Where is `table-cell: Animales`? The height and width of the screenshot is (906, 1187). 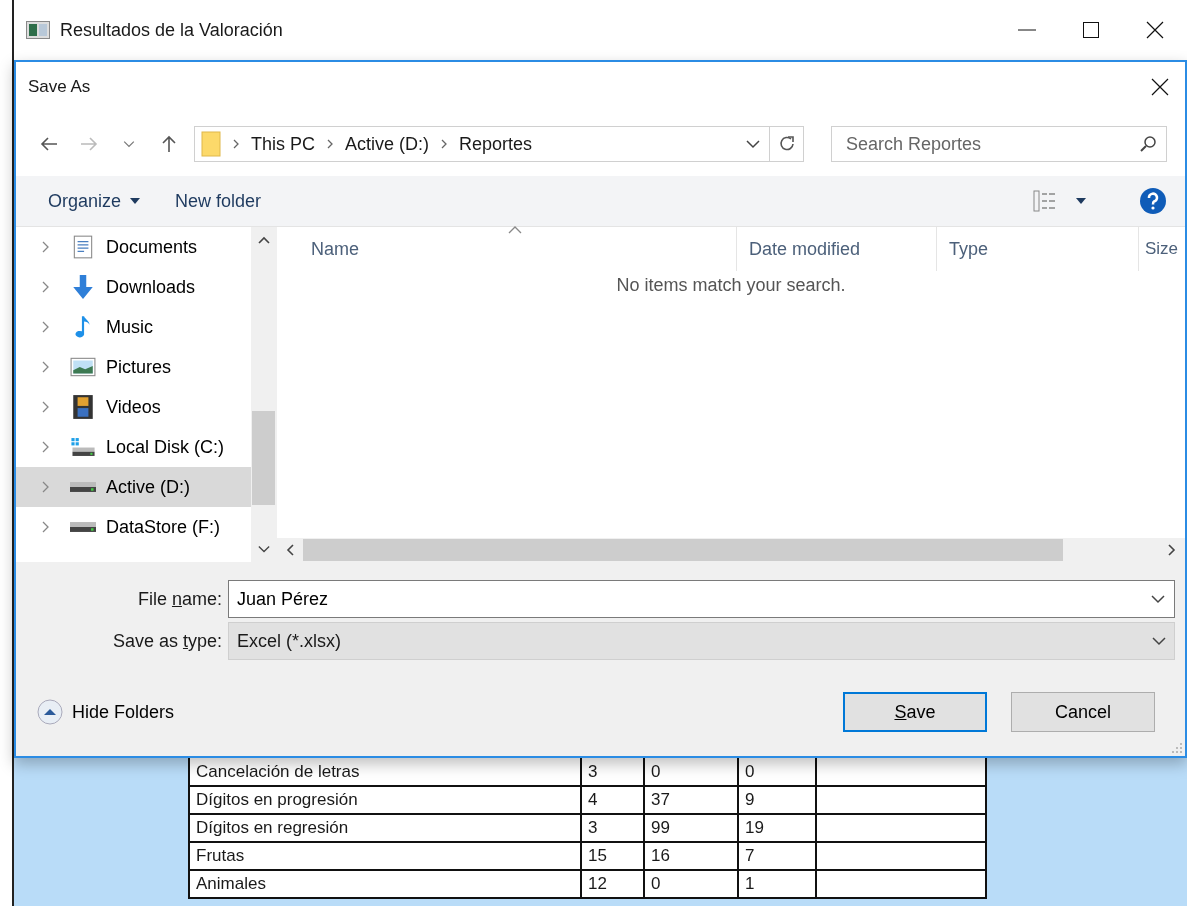 table-cell: Animales is located at coordinates (385, 884).